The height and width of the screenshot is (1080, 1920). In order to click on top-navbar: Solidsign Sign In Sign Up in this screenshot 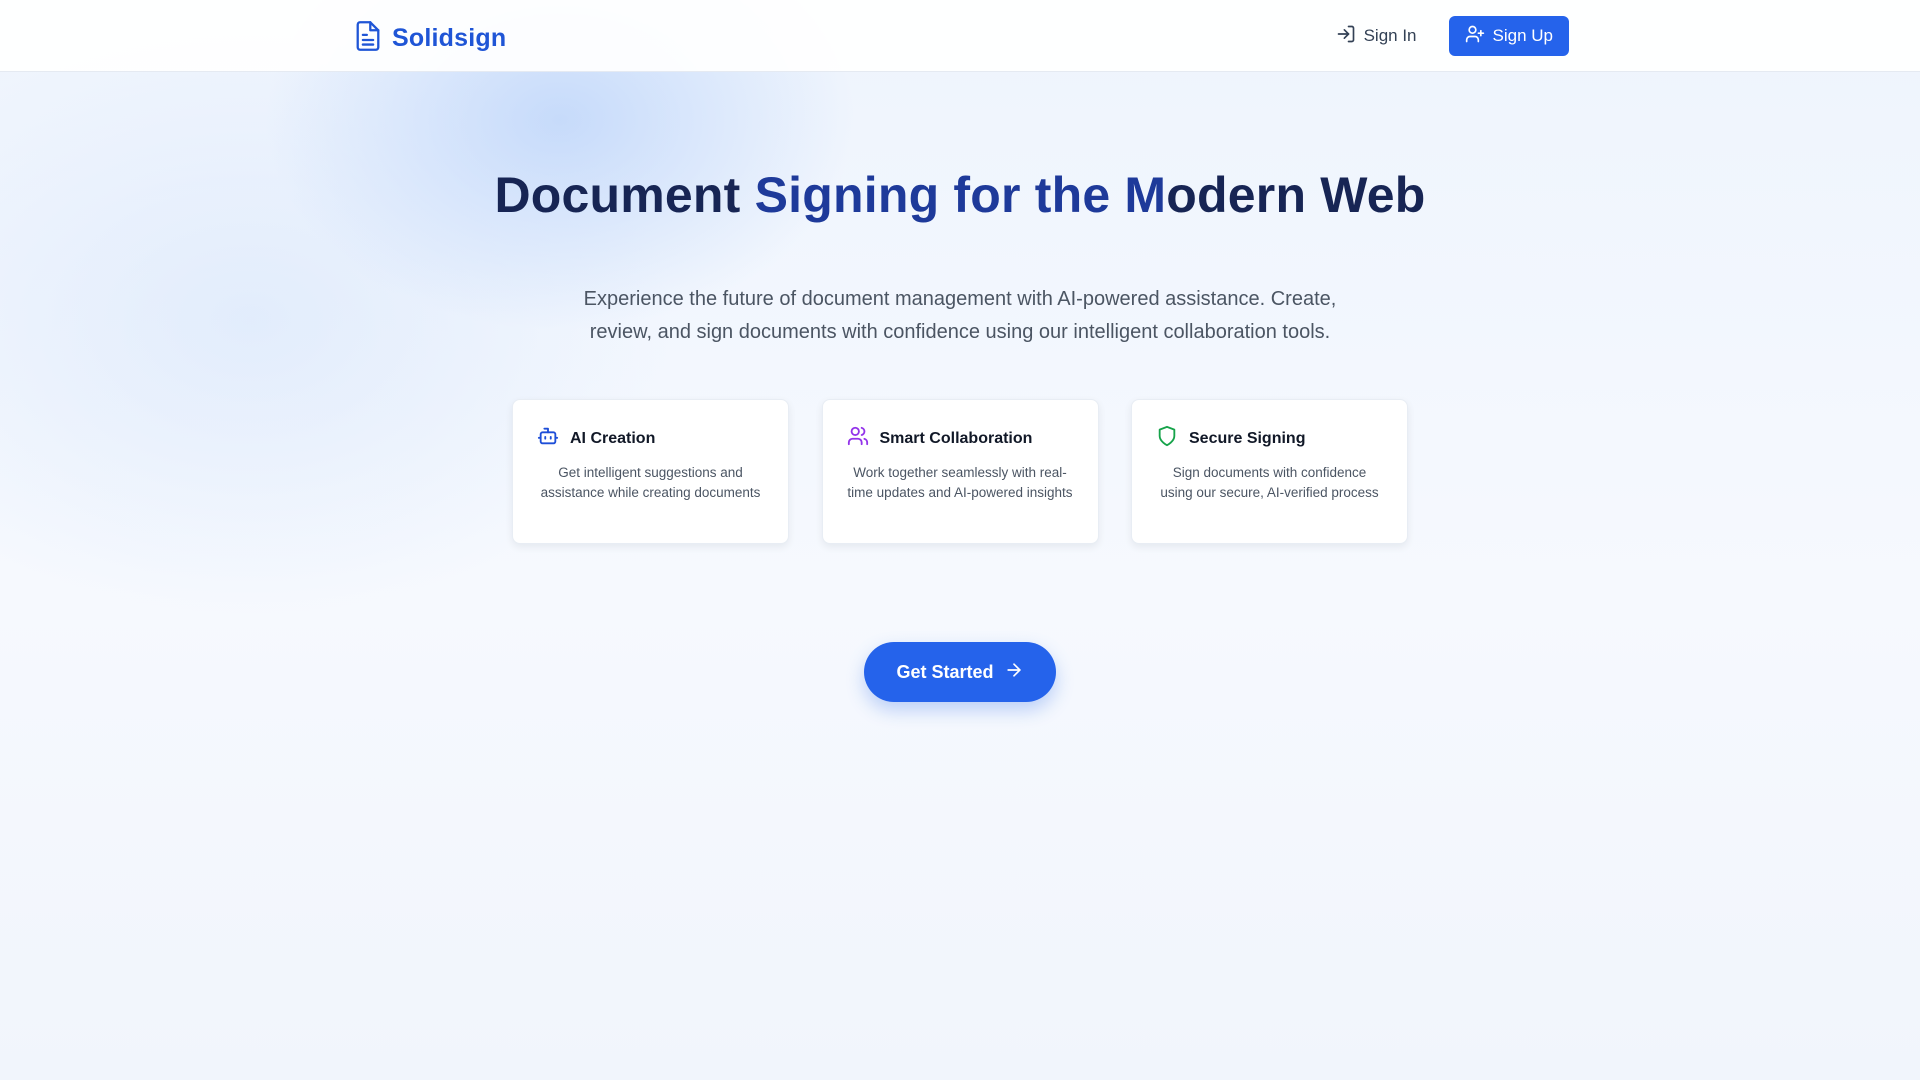, I will do `click(960, 36)`.